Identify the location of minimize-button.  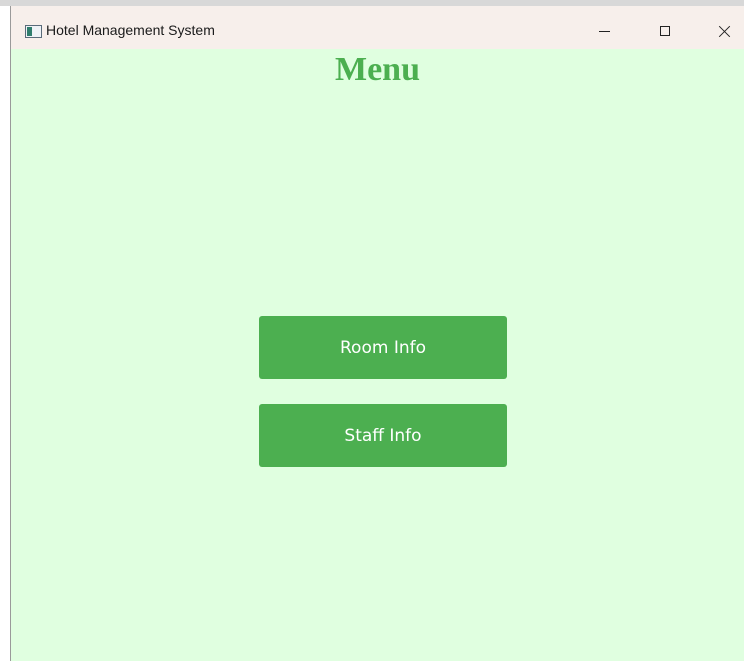
(604, 31).